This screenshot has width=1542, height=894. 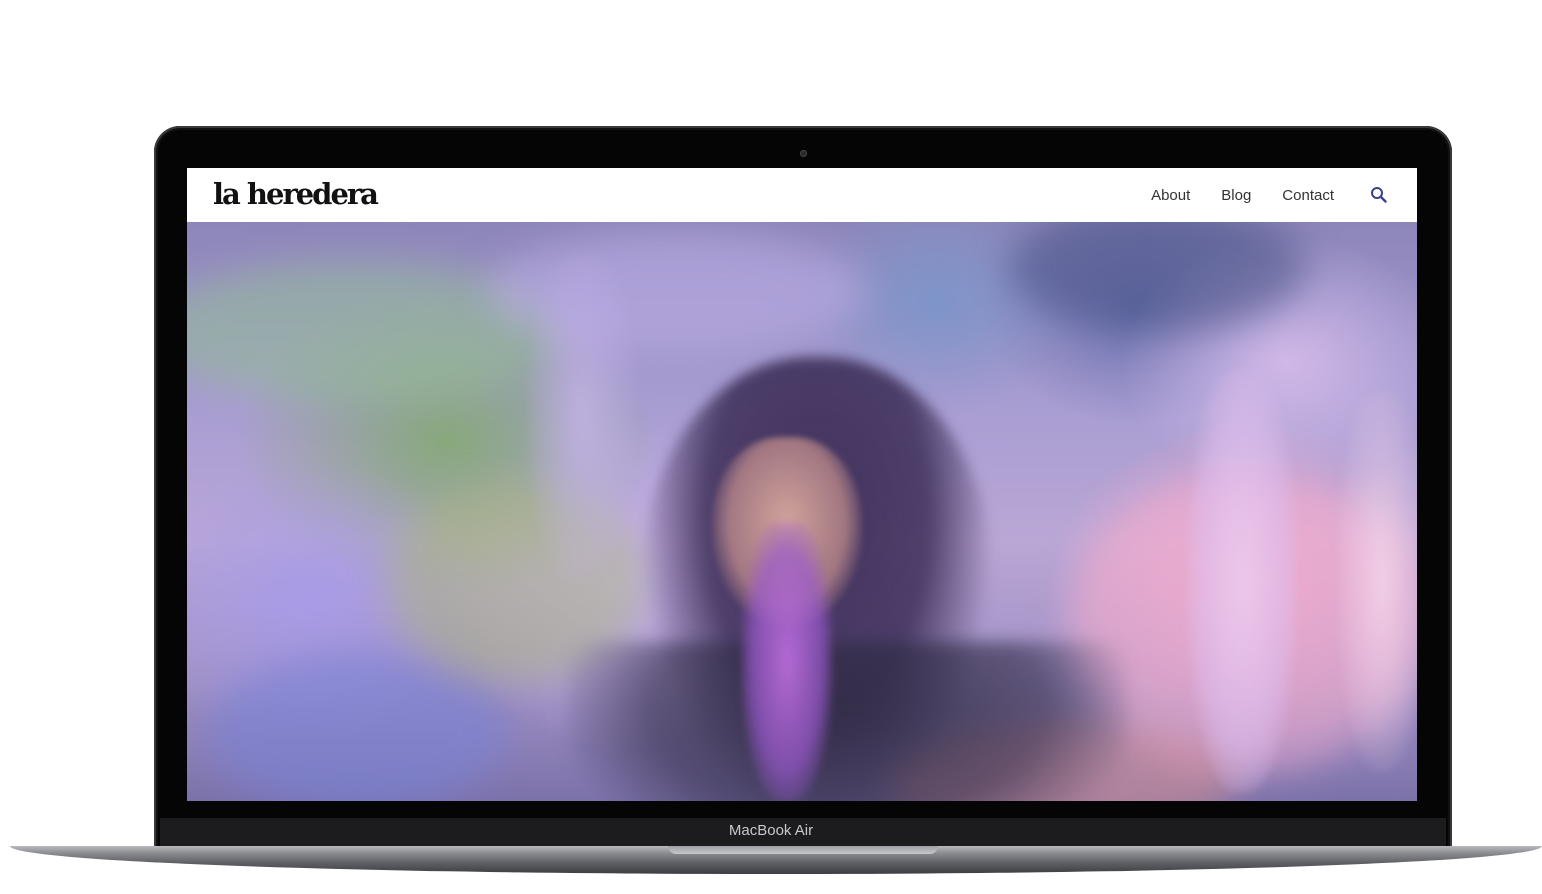 What do you see at coordinates (1236, 195) in the screenshot?
I see `nav-link-blog: Blog` at bounding box center [1236, 195].